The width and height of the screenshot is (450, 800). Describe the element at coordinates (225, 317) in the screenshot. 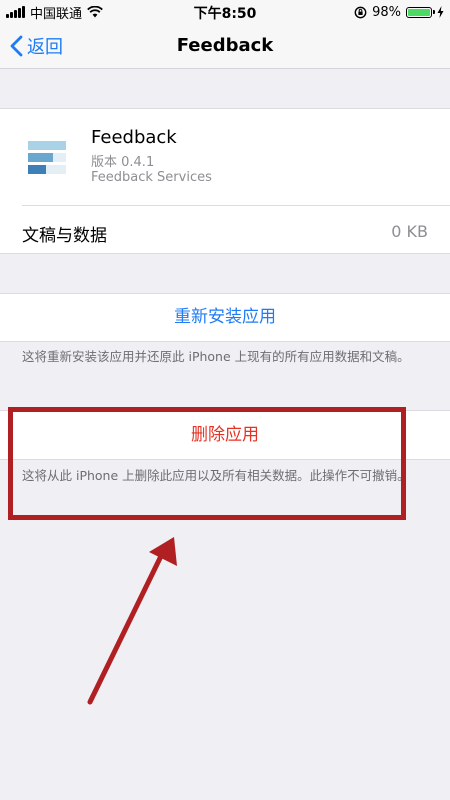

I see `reinstall-app-button: 重新安装应用` at that location.